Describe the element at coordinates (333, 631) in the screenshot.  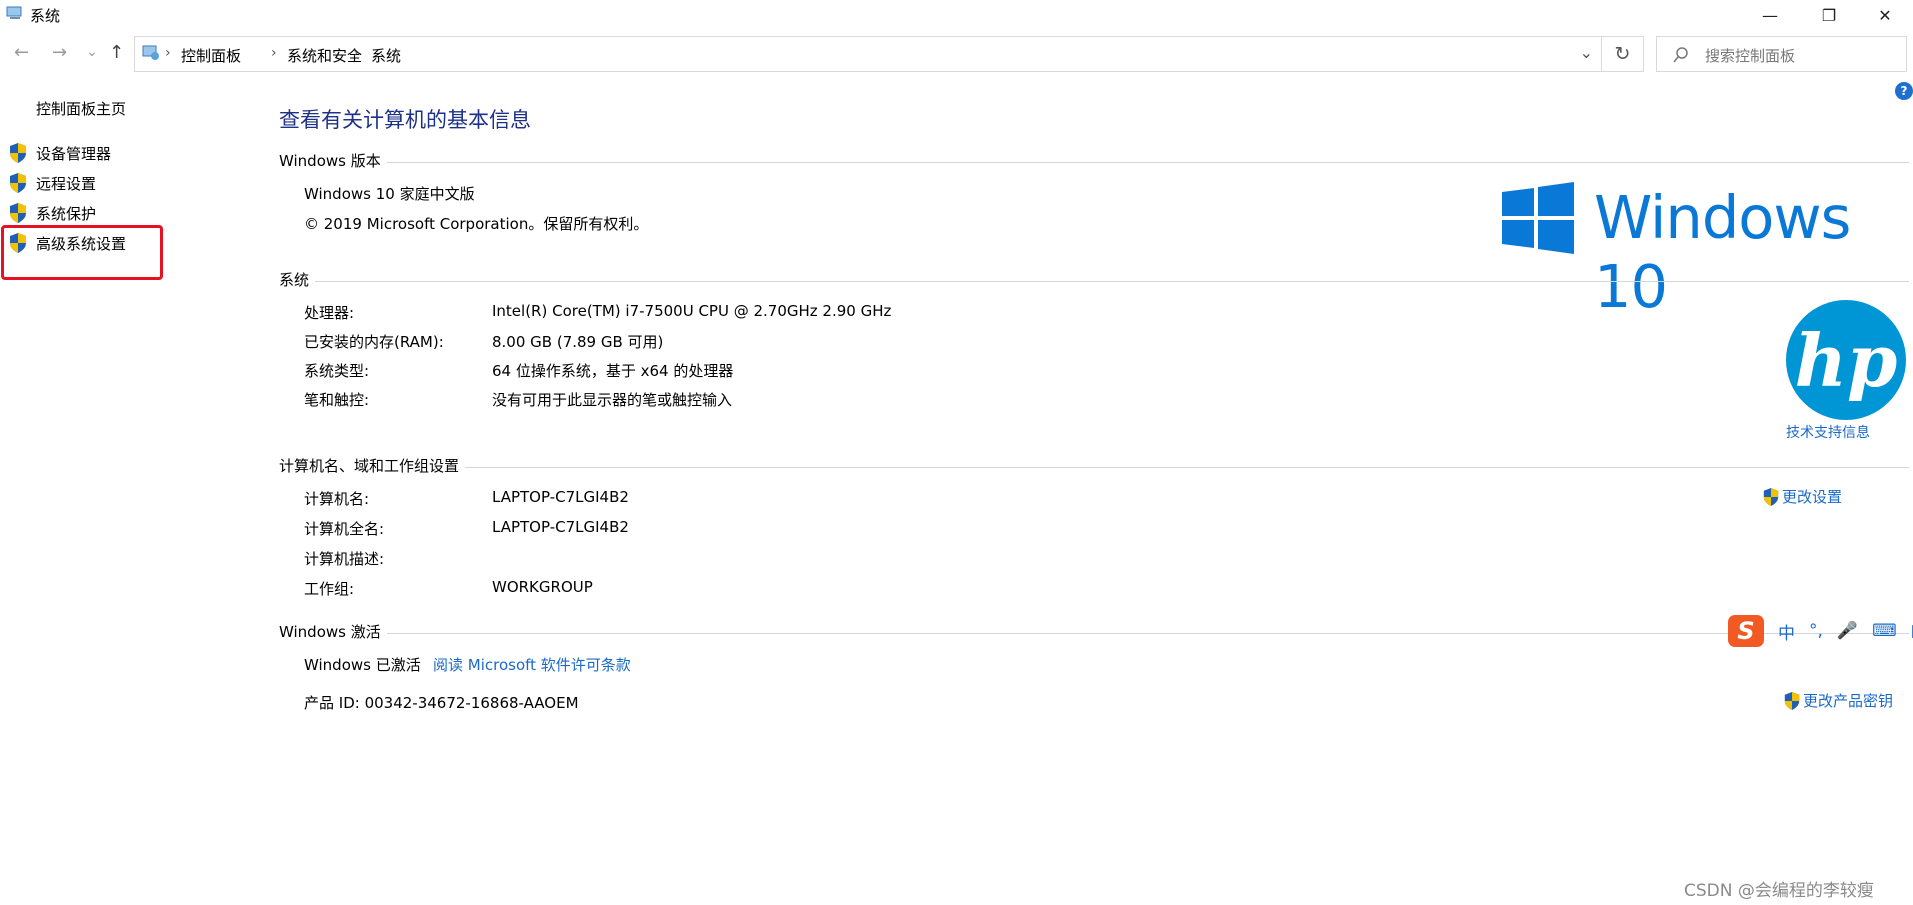
I see `section-heading-activation: Windows 激活` at that location.